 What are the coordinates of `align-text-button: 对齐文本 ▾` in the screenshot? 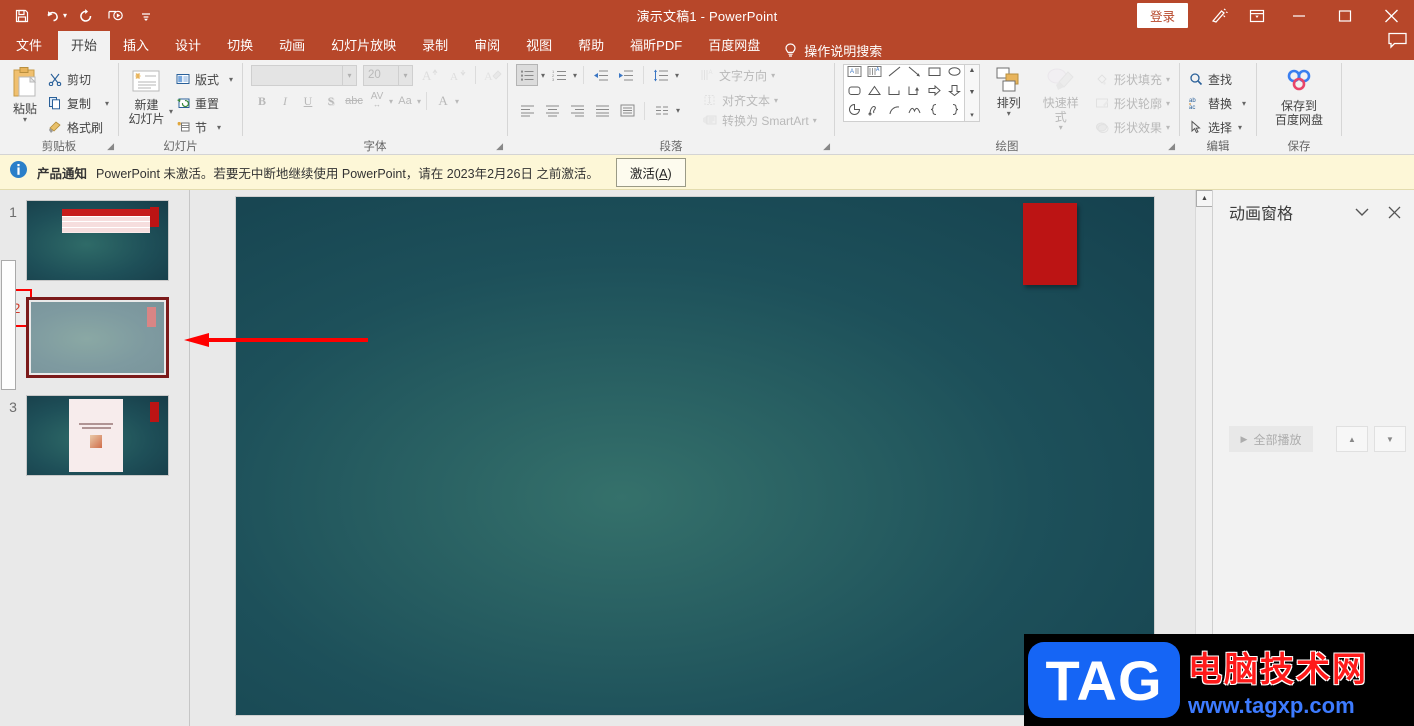 It's located at (760, 100).